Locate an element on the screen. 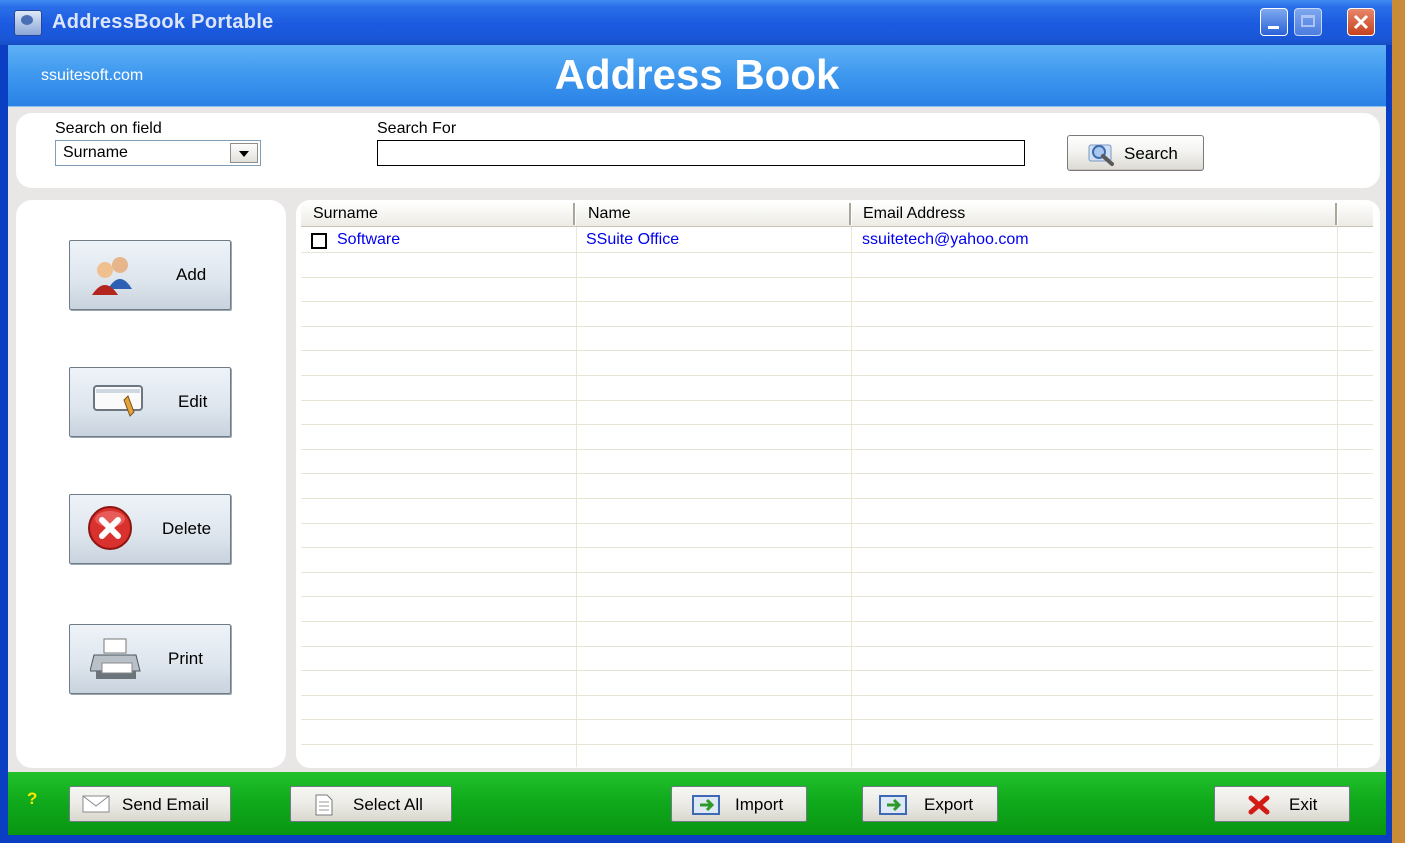 This screenshot has width=1405, height=843. printer-icon is located at coordinates (115, 658).